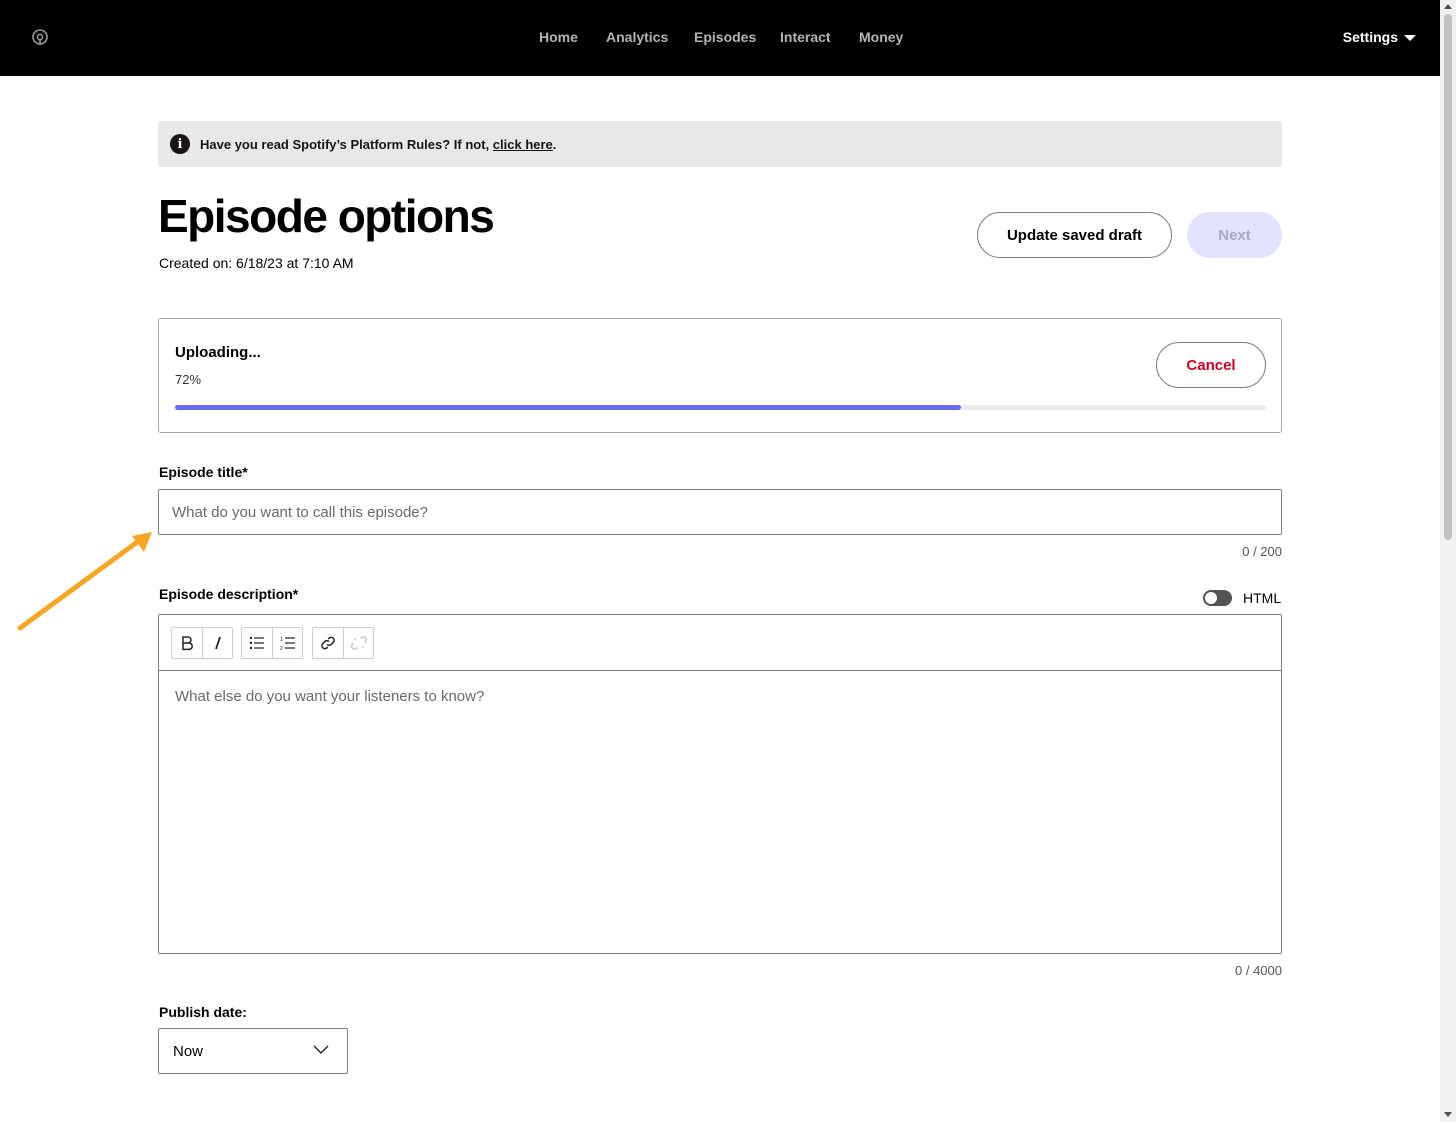 This screenshot has width=1456, height=1122. I want to click on banner-suffix: ., so click(554, 144).